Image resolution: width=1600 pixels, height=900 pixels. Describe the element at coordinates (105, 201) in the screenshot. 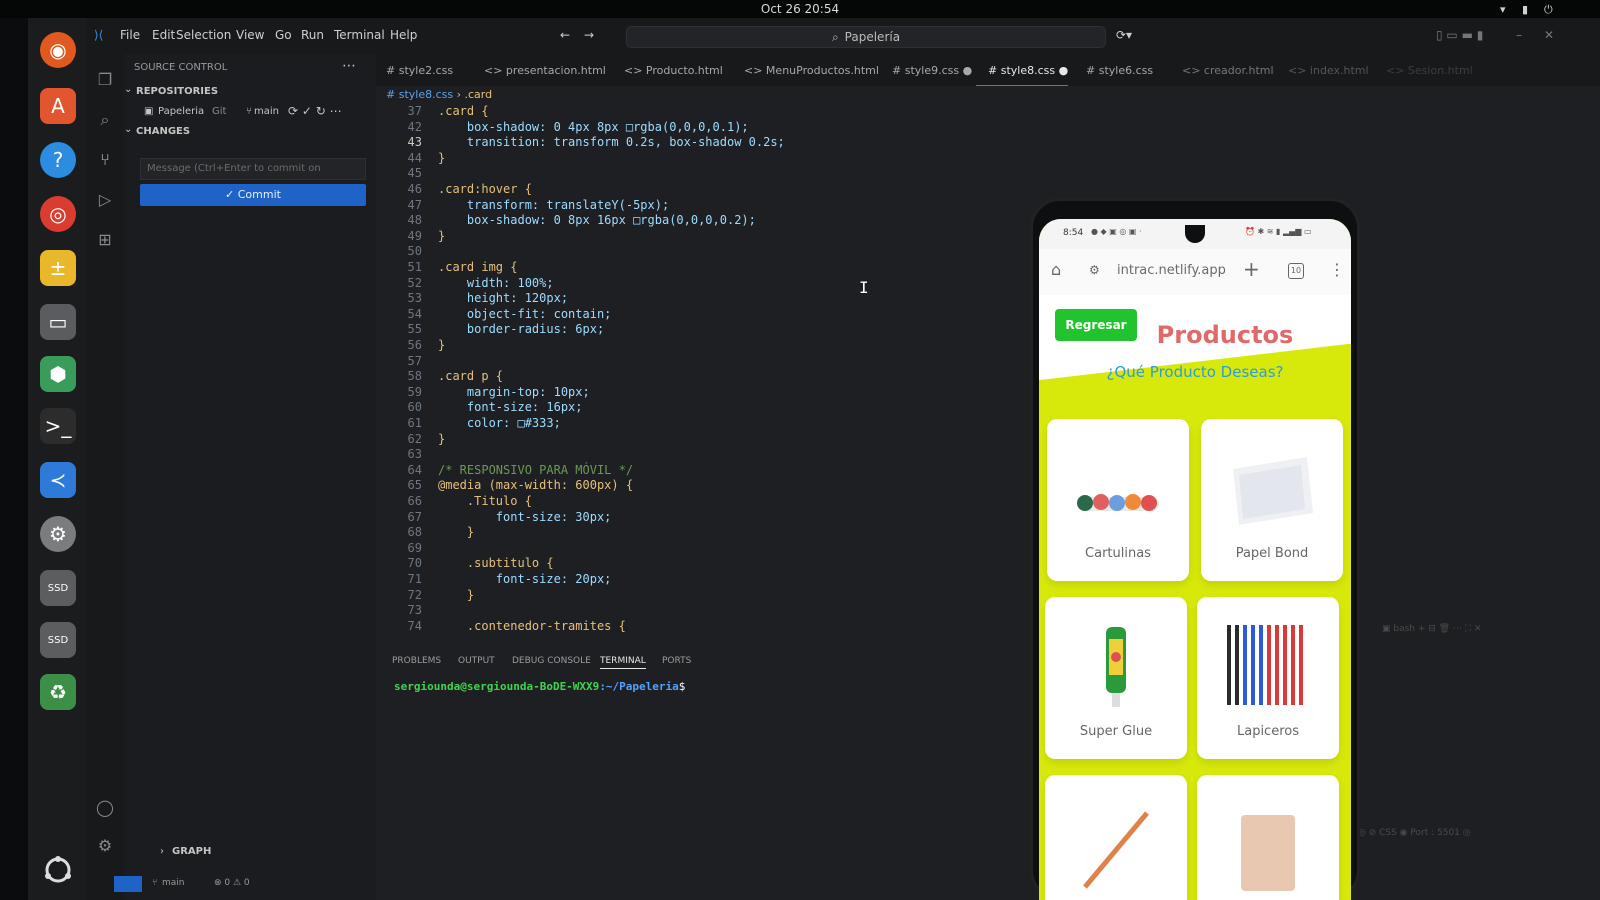

I see `run-debug-icon: ▷` at that location.